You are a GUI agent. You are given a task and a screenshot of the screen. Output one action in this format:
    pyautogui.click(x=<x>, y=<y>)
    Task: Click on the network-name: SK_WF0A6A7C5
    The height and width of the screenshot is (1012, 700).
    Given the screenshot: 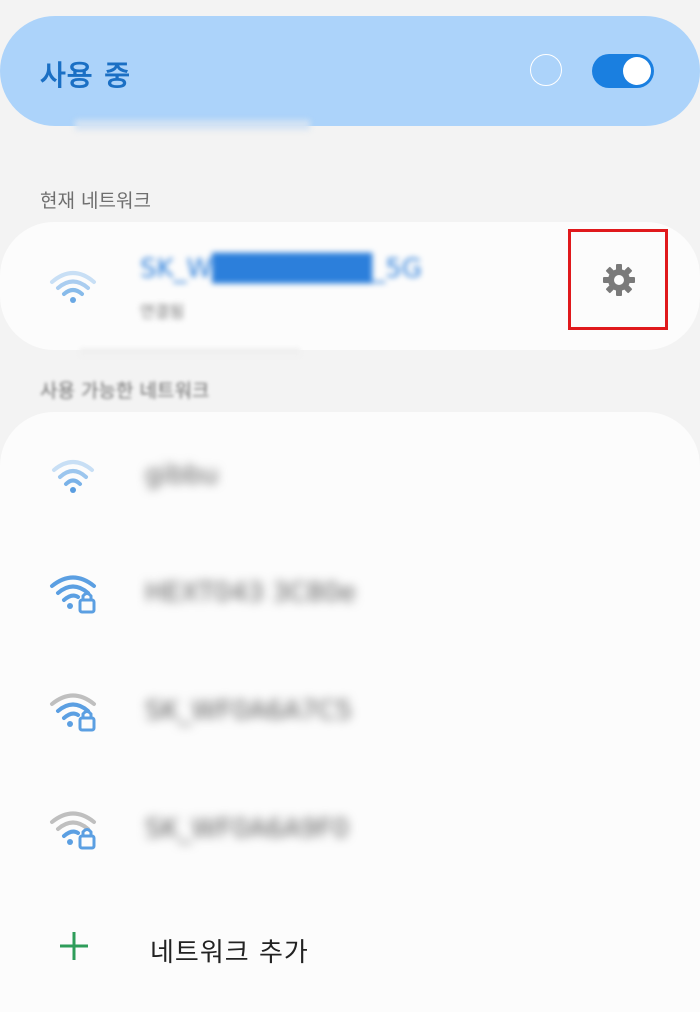 What is the action you would take?
    pyautogui.click(x=248, y=711)
    